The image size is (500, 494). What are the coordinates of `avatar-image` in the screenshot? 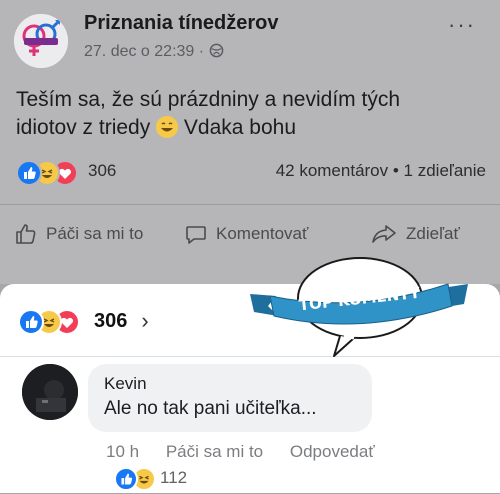 It's located at (50, 392).